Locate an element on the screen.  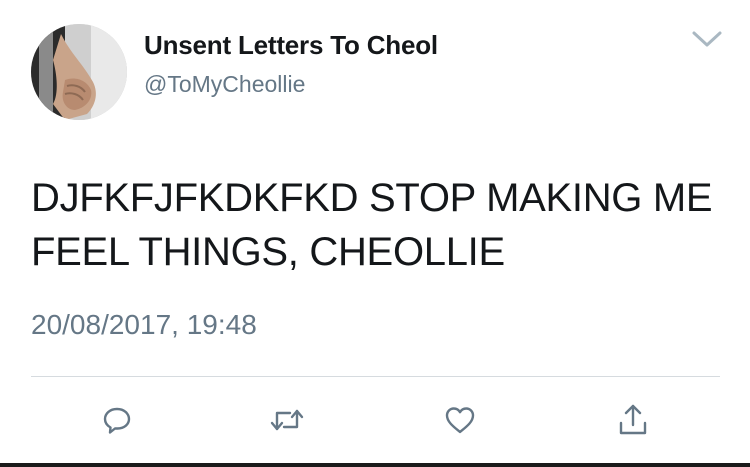
heart-icon is located at coordinates (460, 420).